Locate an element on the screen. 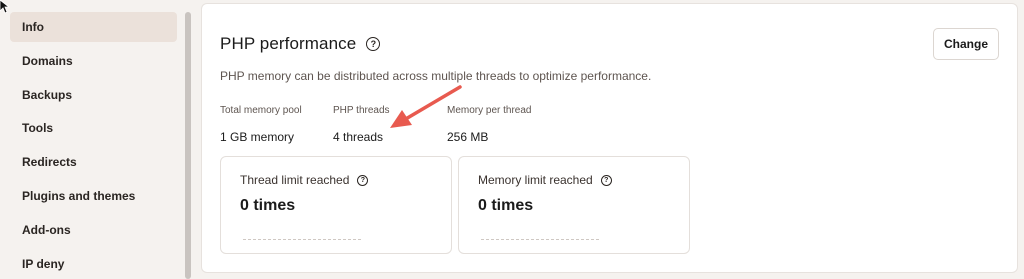  stat-value-php-threads: 4 threads is located at coordinates (358, 137).